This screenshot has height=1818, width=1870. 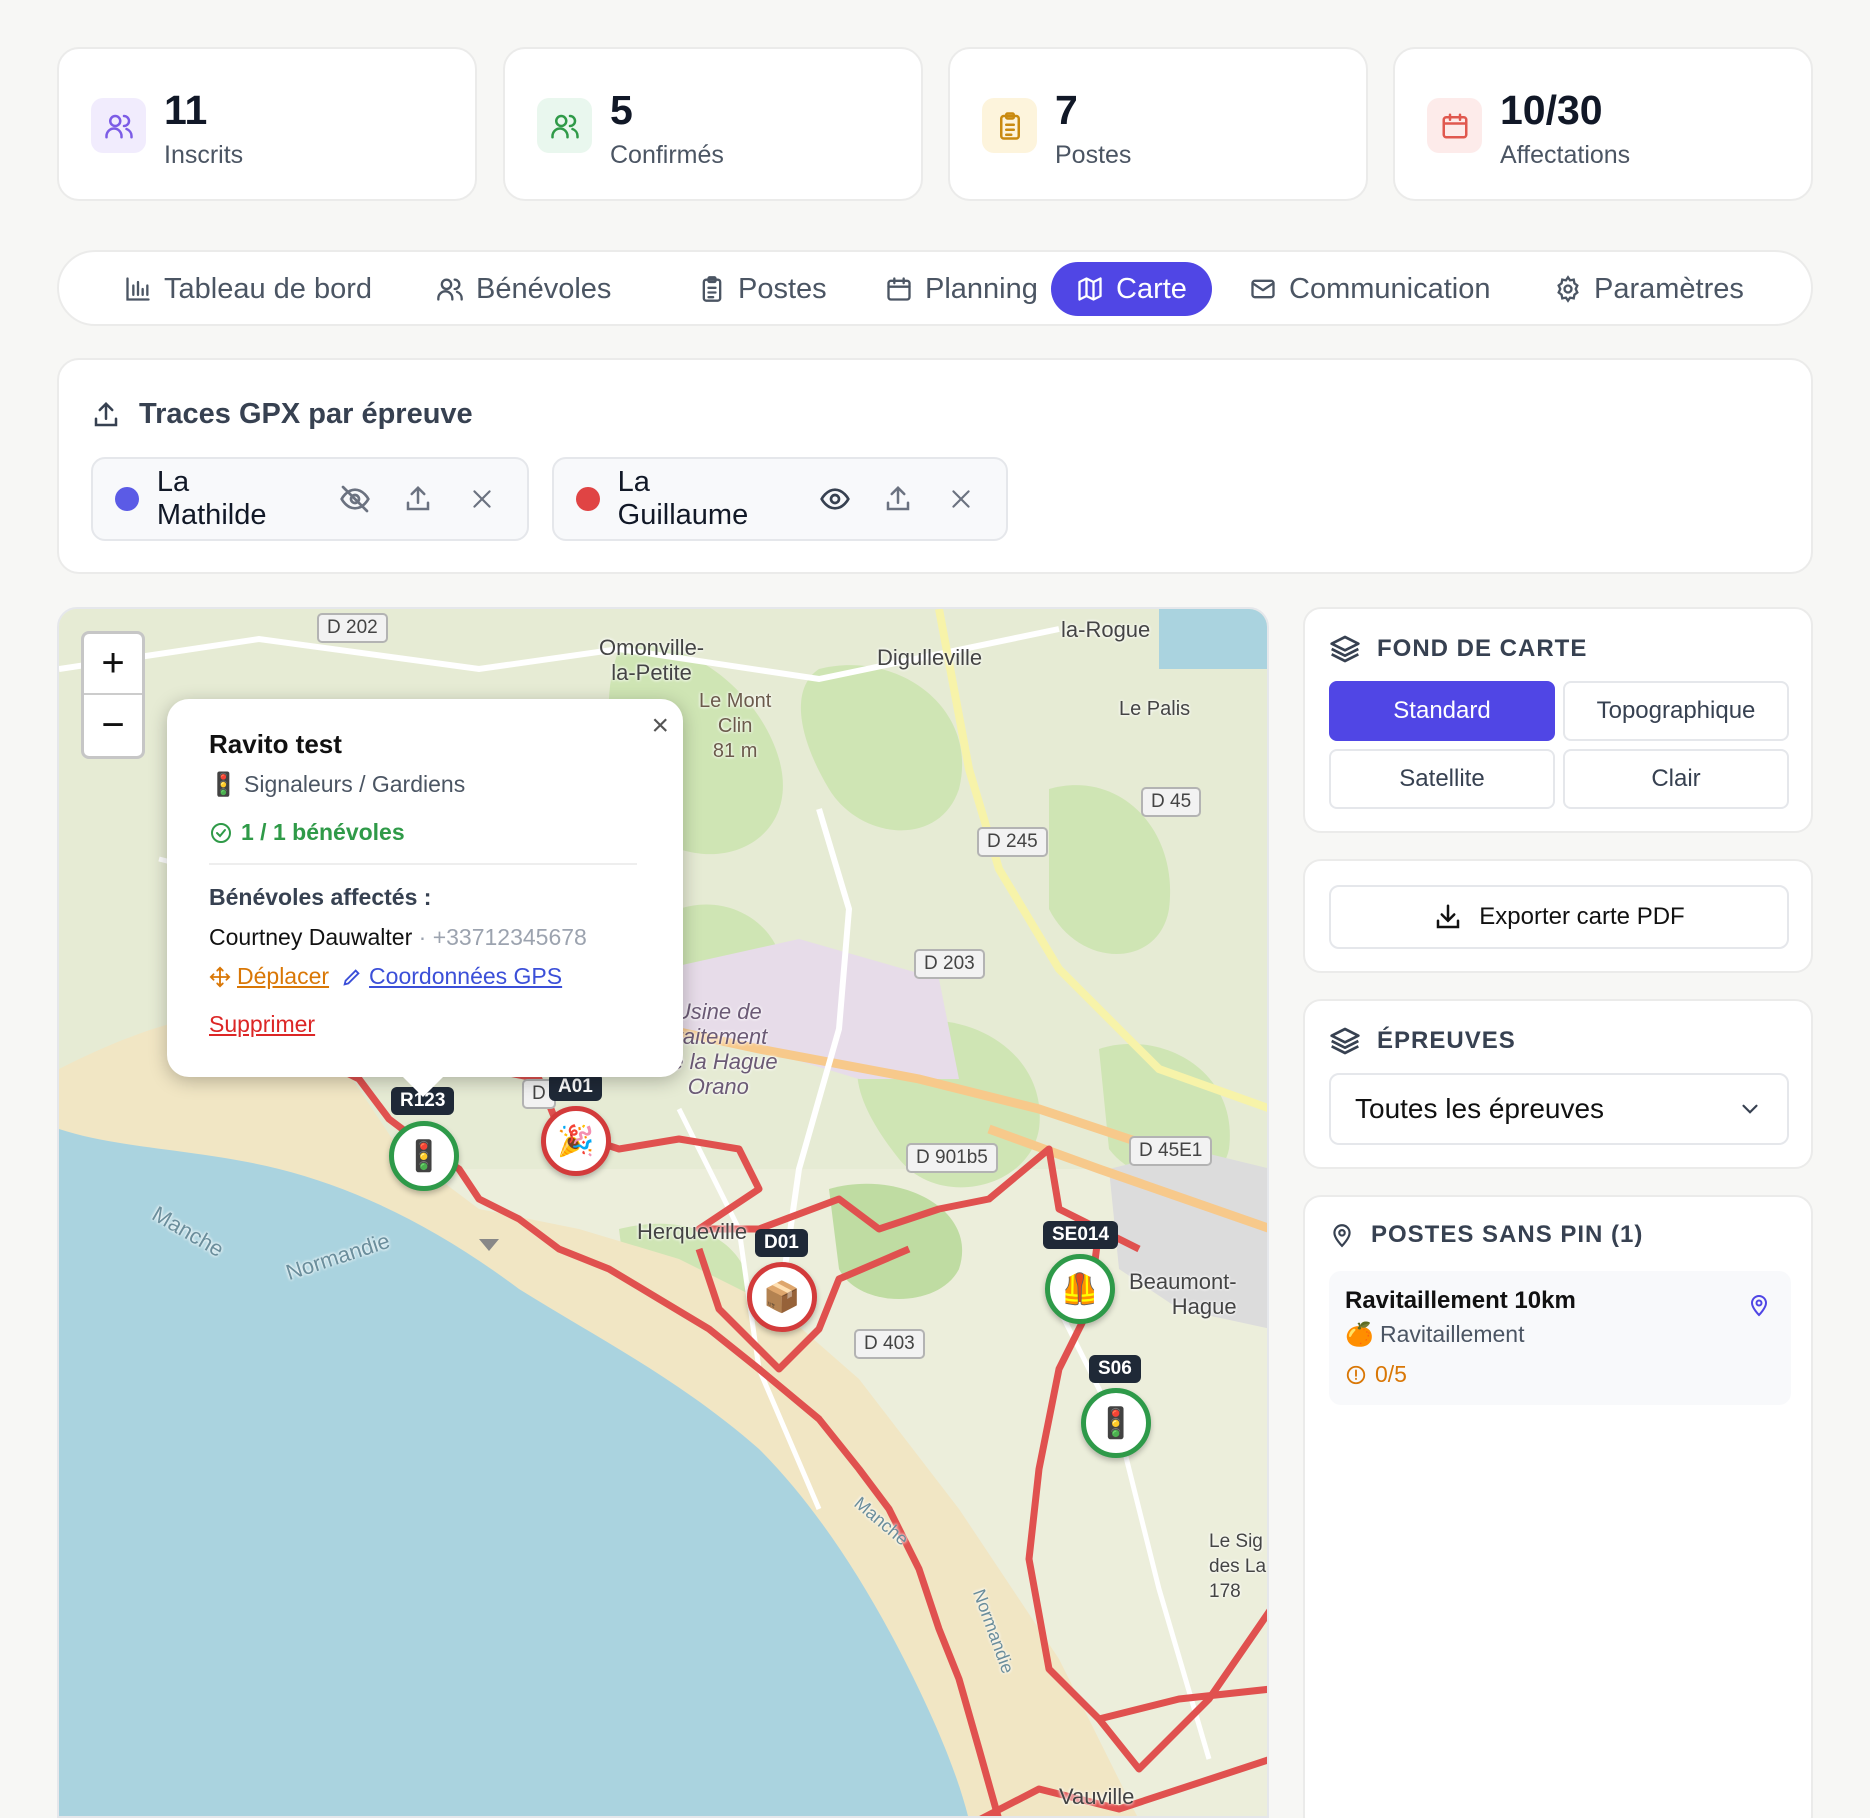 What do you see at coordinates (1171, 1151) in the screenshot?
I see `road-label: D 45E1` at bounding box center [1171, 1151].